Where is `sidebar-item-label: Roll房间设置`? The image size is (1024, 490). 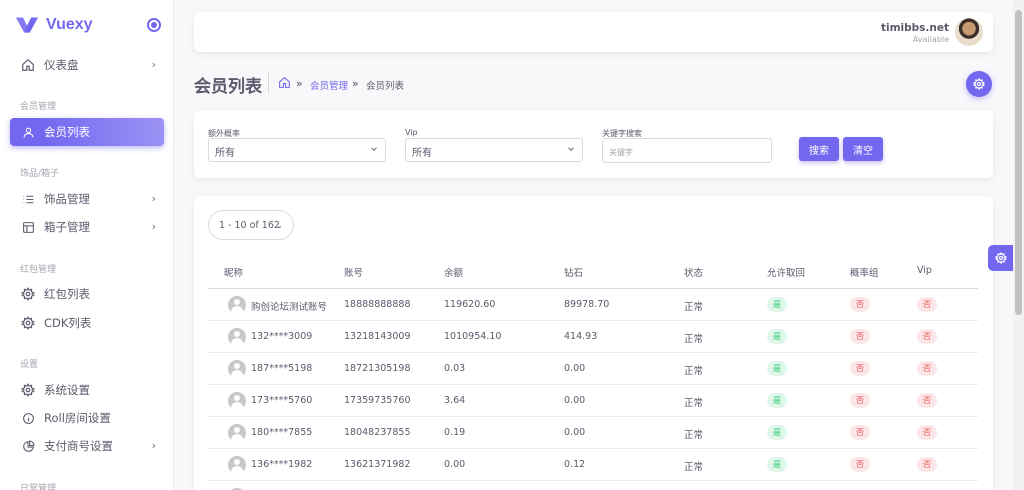 sidebar-item-label: Roll房间设置 is located at coordinates (77, 418).